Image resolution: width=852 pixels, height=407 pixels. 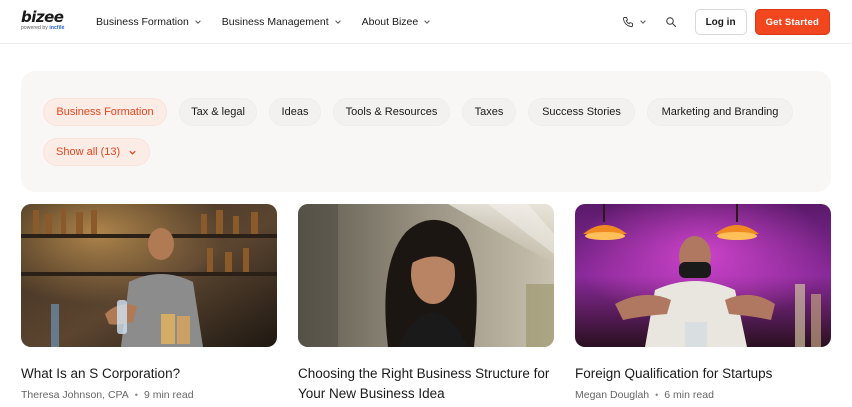 I want to click on logo-wordmark: bizee, so click(x=42, y=17).